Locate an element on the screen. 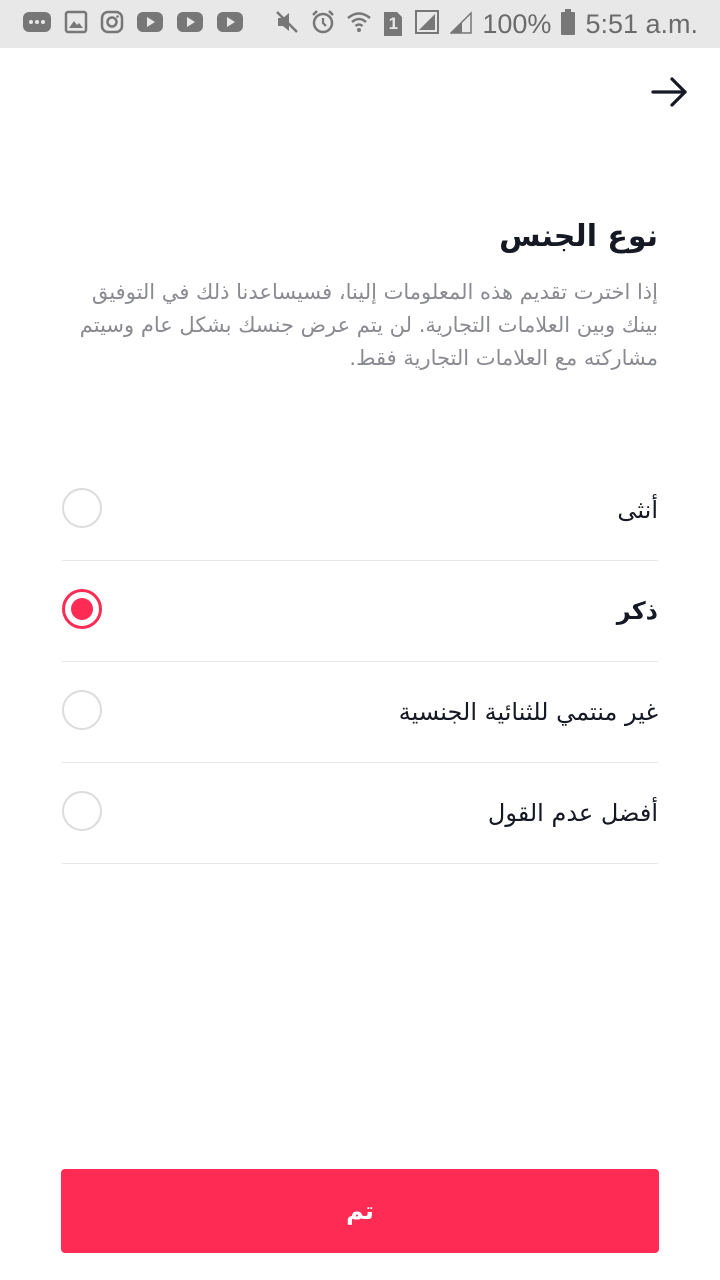 The width and height of the screenshot is (720, 1280). option-female: أنثى is located at coordinates (360, 510).